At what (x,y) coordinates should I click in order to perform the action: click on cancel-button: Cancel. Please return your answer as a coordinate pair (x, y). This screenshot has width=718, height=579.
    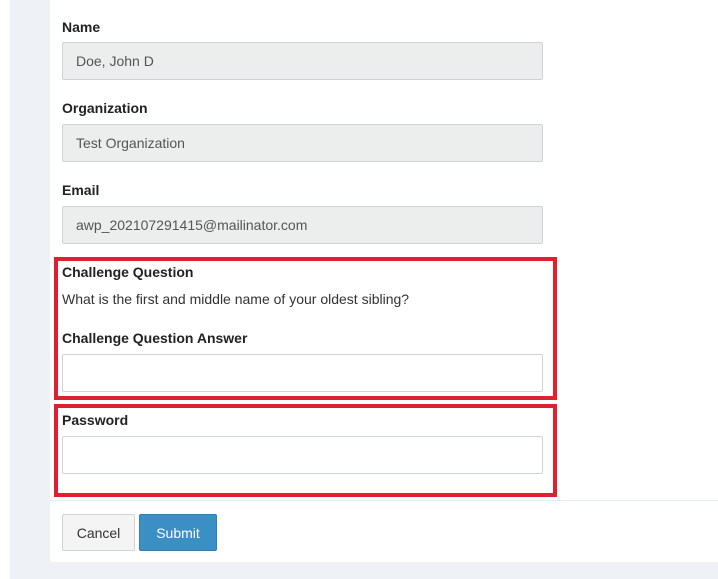
    Looking at the image, I should click on (98, 532).